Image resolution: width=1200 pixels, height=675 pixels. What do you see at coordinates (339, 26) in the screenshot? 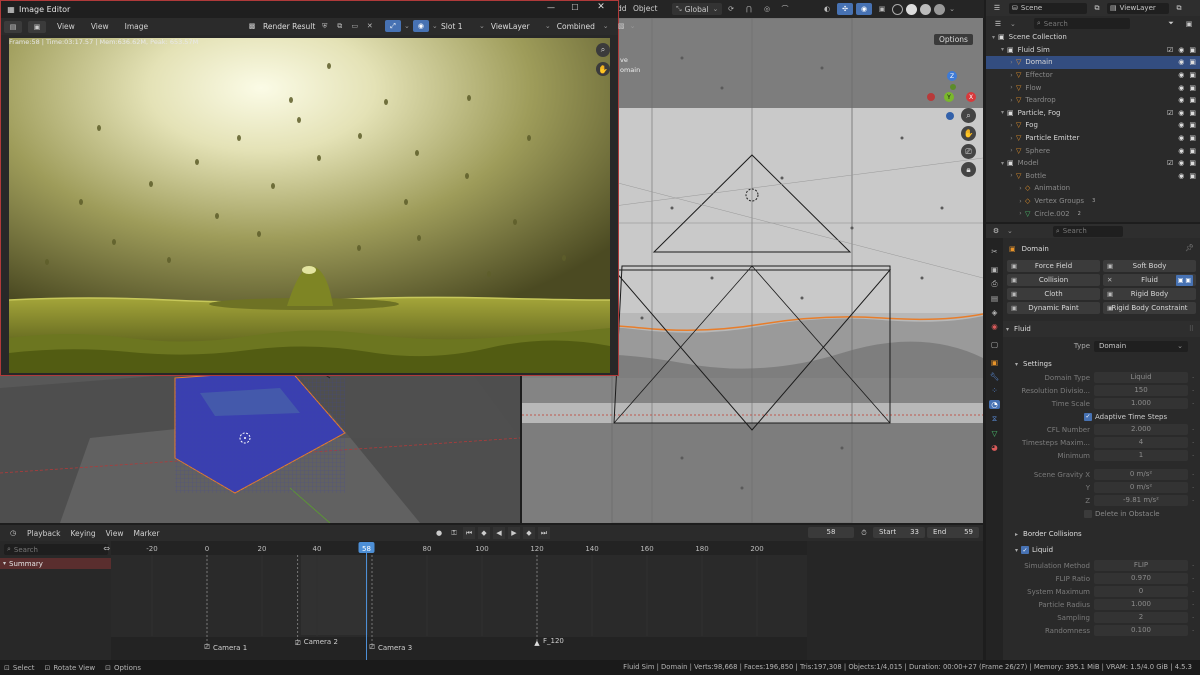
I see `new-image-icon: ⧉` at bounding box center [339, 26].